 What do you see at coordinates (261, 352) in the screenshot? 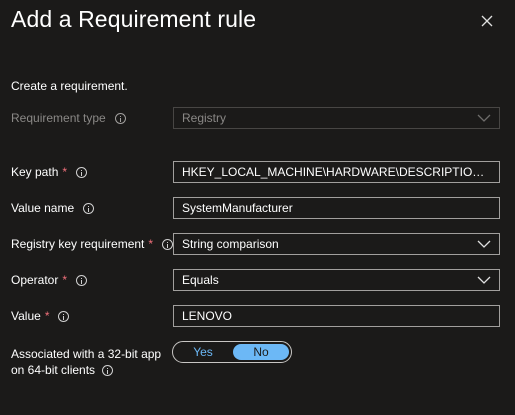
I see `toggle-option-no: No` at bounding box center [261, 352].